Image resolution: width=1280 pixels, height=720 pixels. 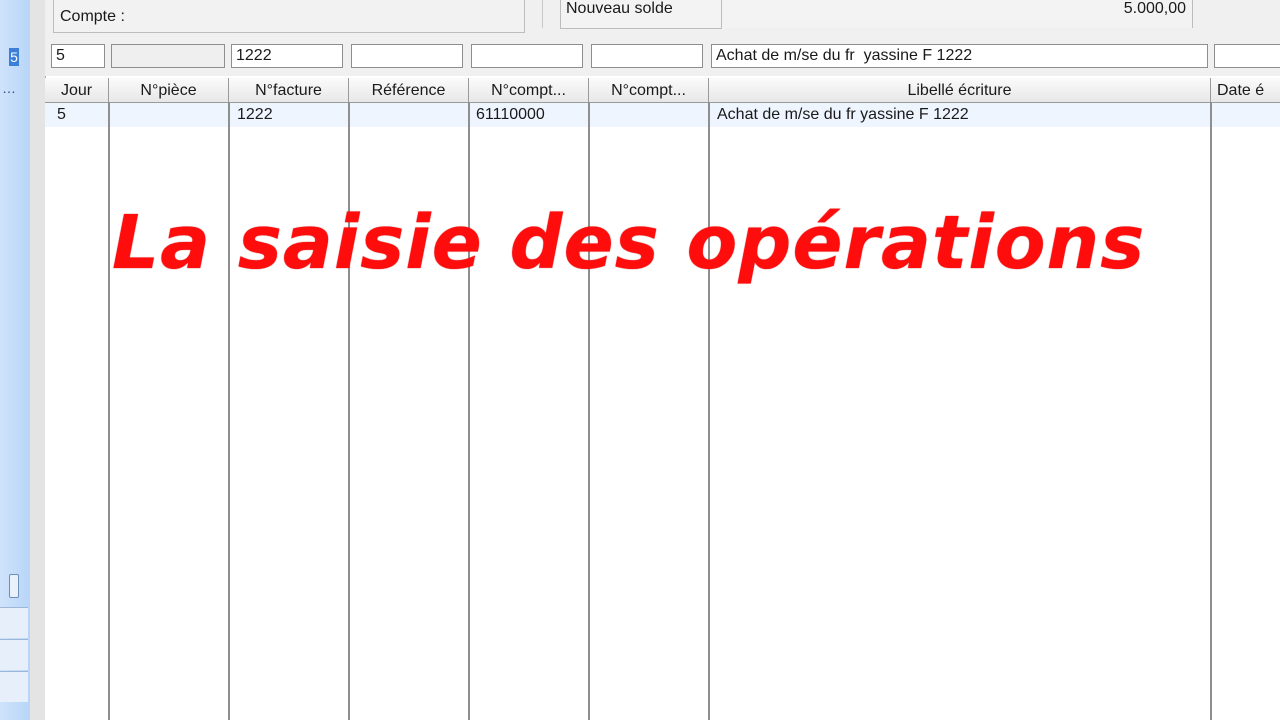 What do you see at coordinates (61, 114) in the screenshot?
I see `cell-jour: 5` at bounding box center [61, 114].